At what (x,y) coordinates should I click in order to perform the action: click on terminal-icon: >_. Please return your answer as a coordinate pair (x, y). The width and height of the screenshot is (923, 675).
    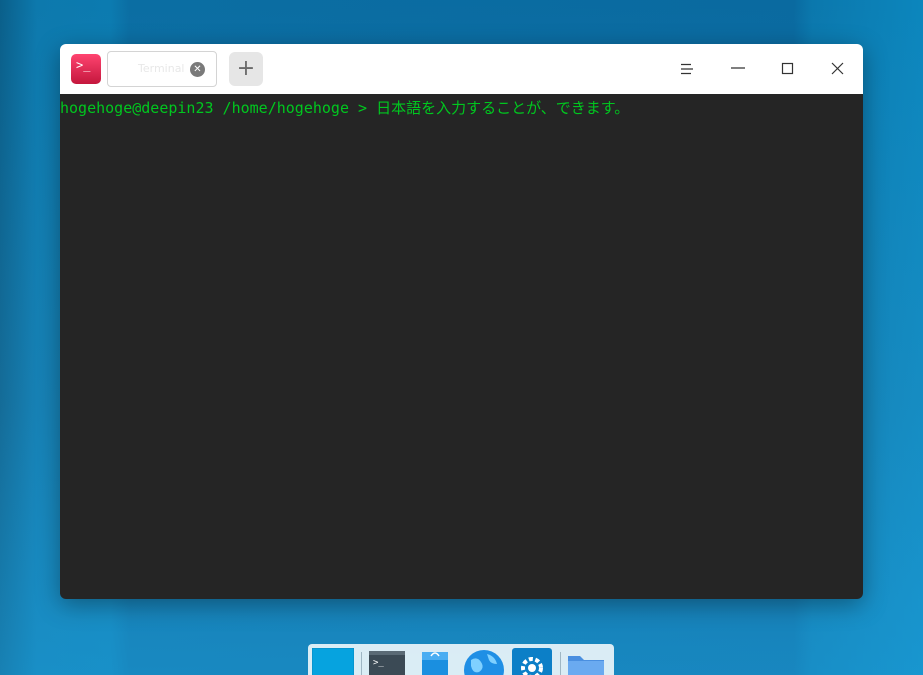
    Looking at the image, I should click on (387, 663).